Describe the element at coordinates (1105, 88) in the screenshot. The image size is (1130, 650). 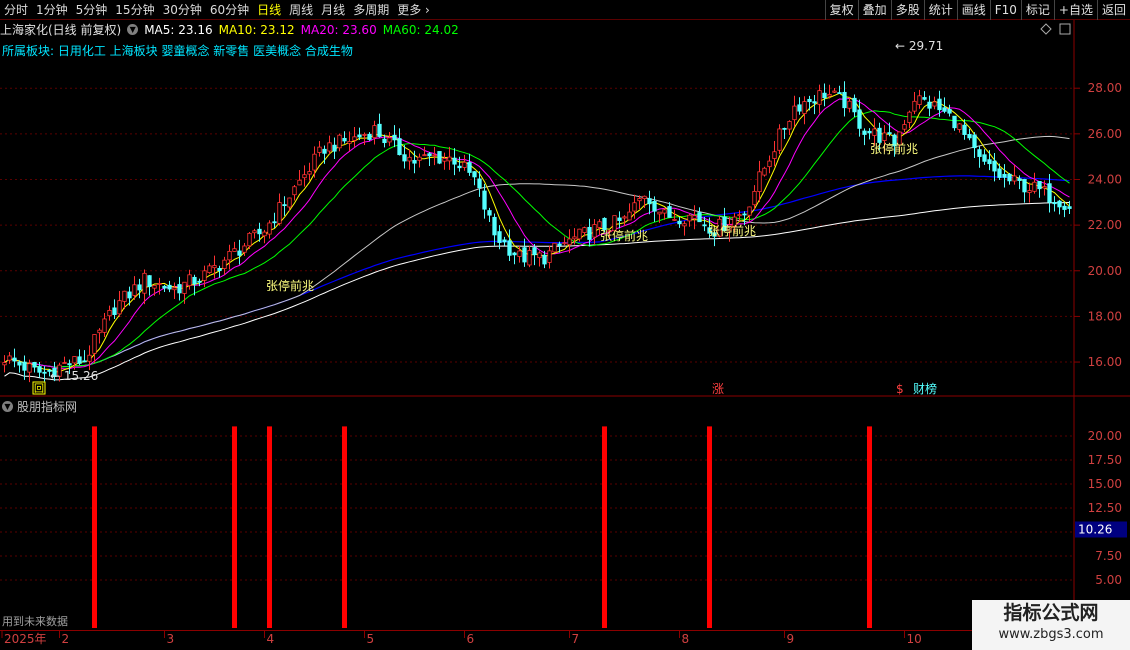
I see `price-tick-label: 28.00` at that location.